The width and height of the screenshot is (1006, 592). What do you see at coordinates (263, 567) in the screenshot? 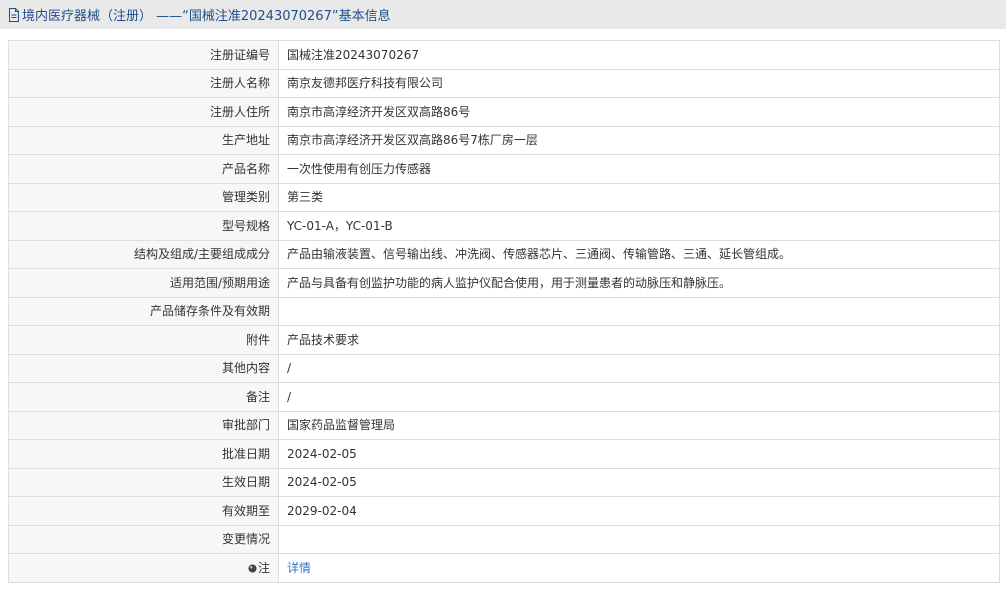
I see `note-label: 注` at bounding box center [263, 567].